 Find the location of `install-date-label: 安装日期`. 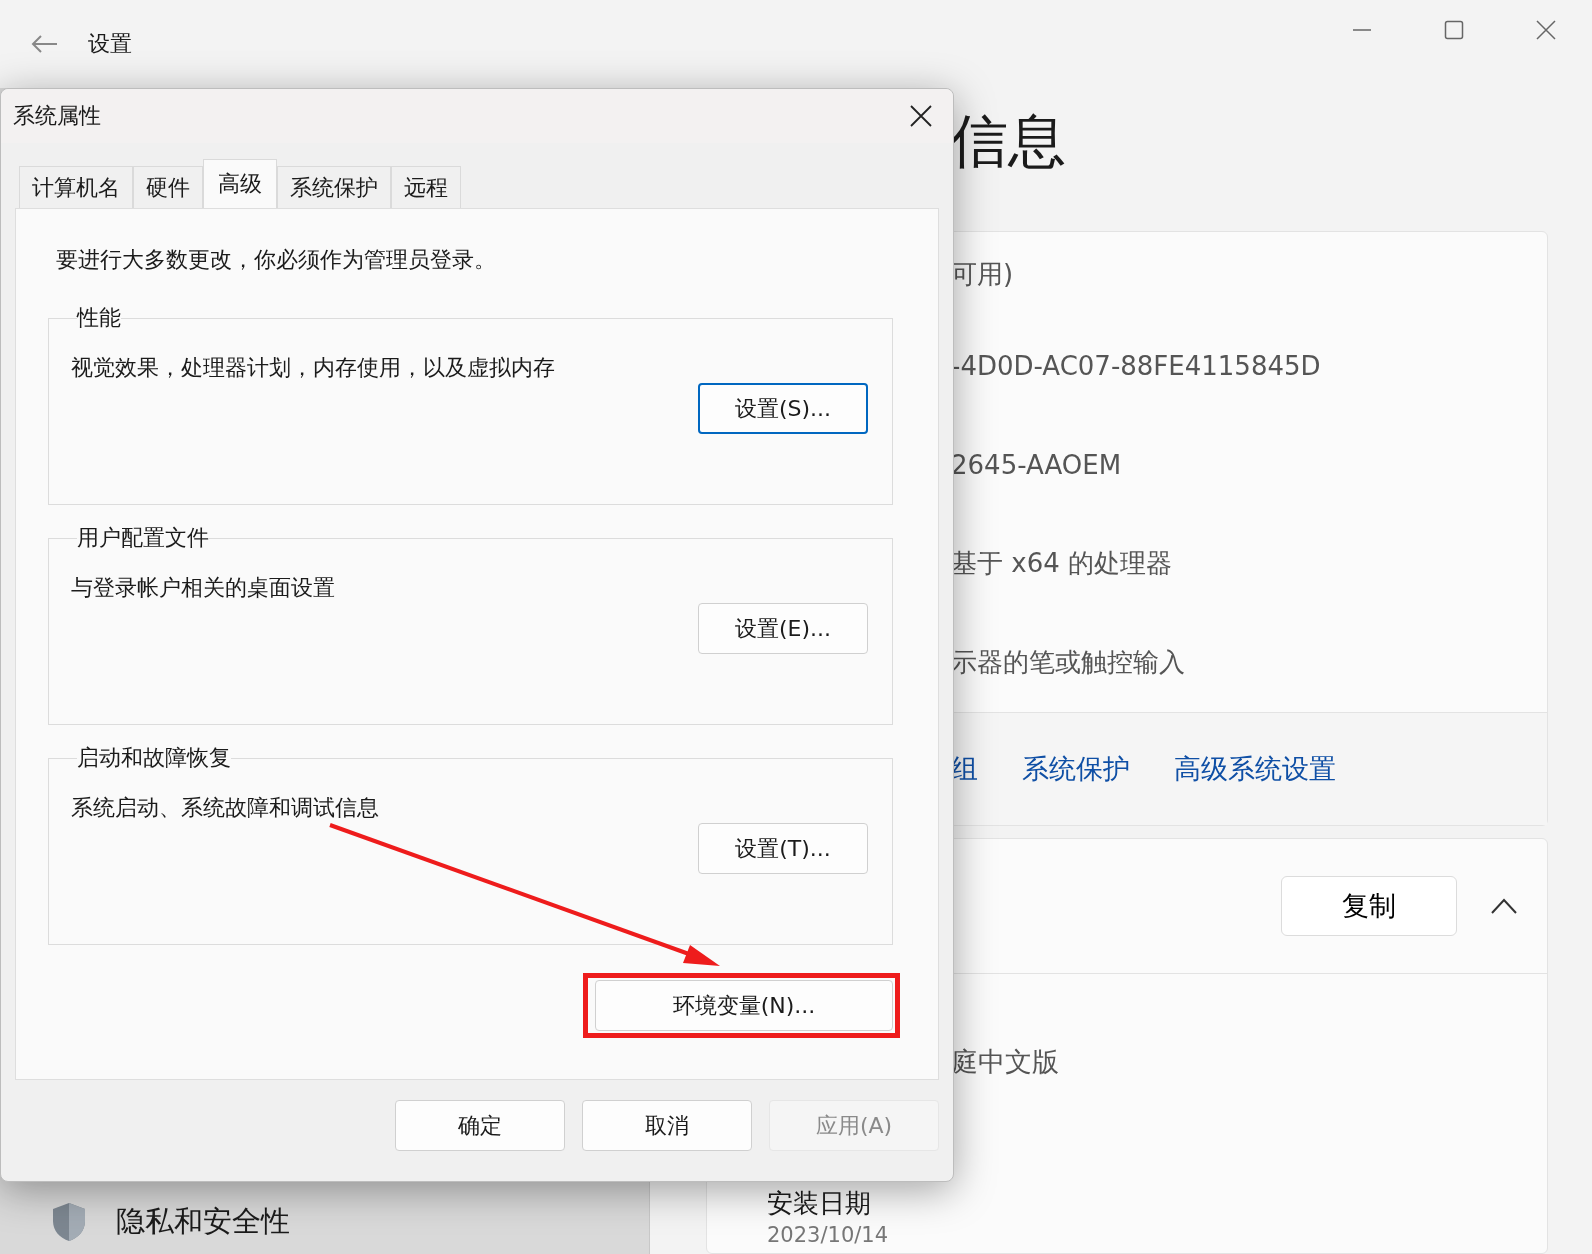

install-date-label: 安装日期 is located at coordinates (819, 1203).